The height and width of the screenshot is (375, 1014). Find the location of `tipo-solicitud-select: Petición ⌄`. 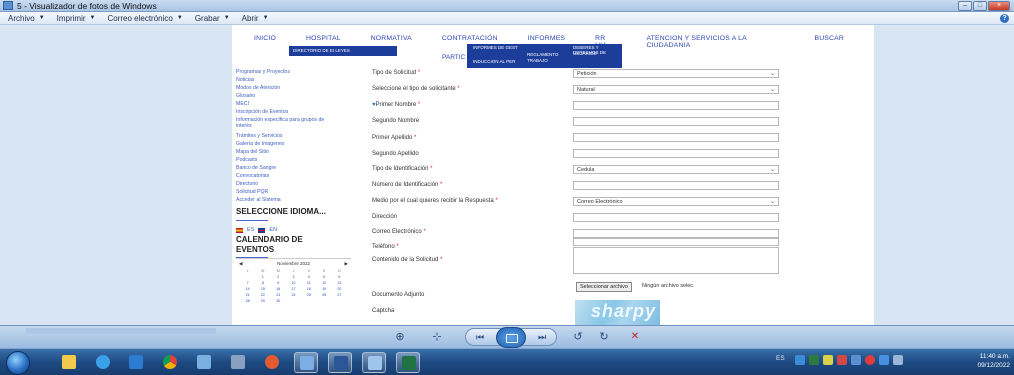

tipo-solicitud-select: Petición ⌄ is located at coordinates (676, 73).